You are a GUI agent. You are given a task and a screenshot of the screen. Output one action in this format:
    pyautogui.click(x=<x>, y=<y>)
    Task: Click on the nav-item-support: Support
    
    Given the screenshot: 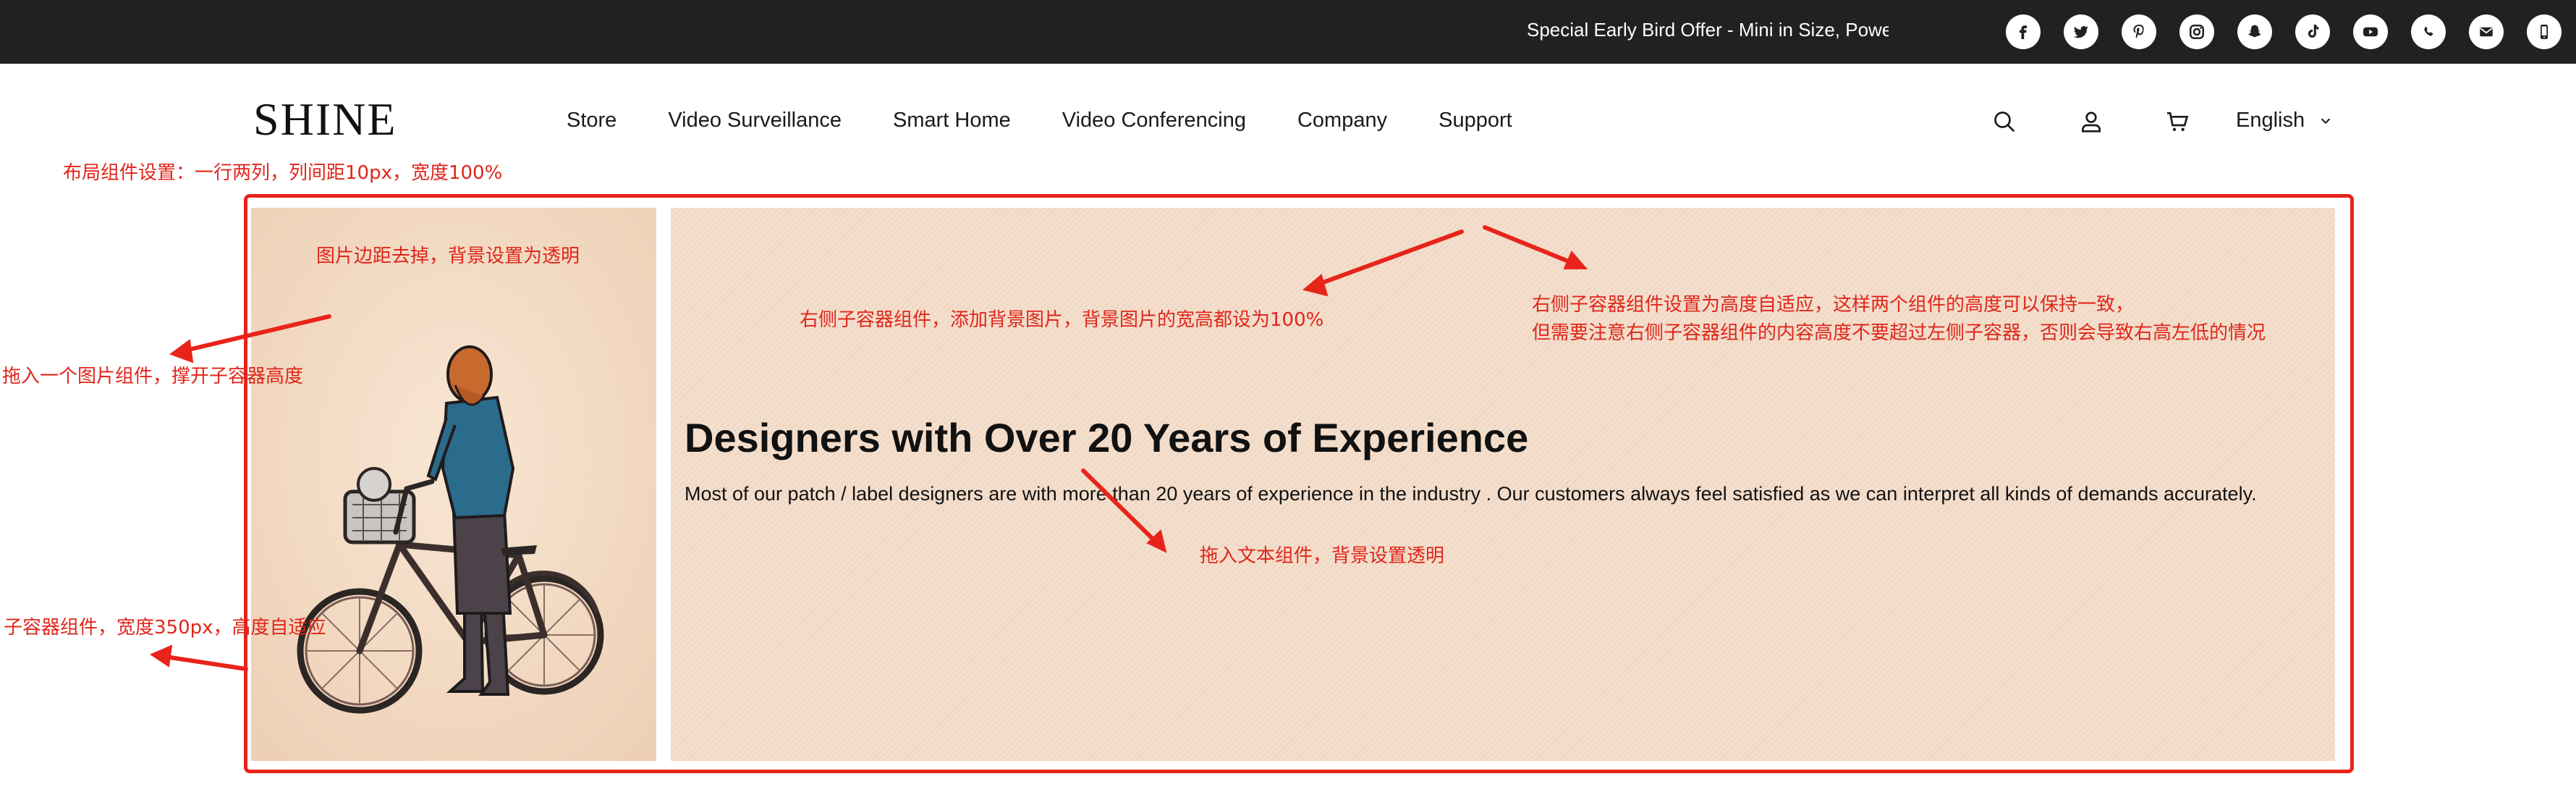 What is the action you would take?
    pyautogui.click(x=1475, y=120)
    